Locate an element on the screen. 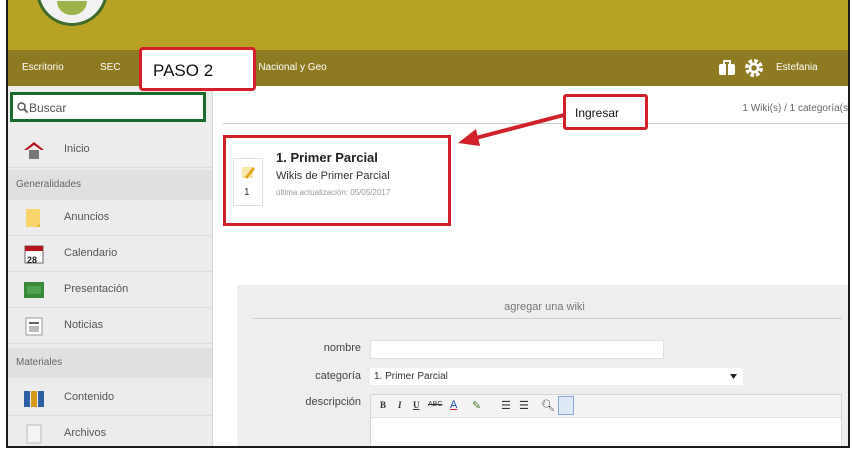 The height and width of the screenshot is (452, 853). nombre-input is located at coordinates (517, 349).